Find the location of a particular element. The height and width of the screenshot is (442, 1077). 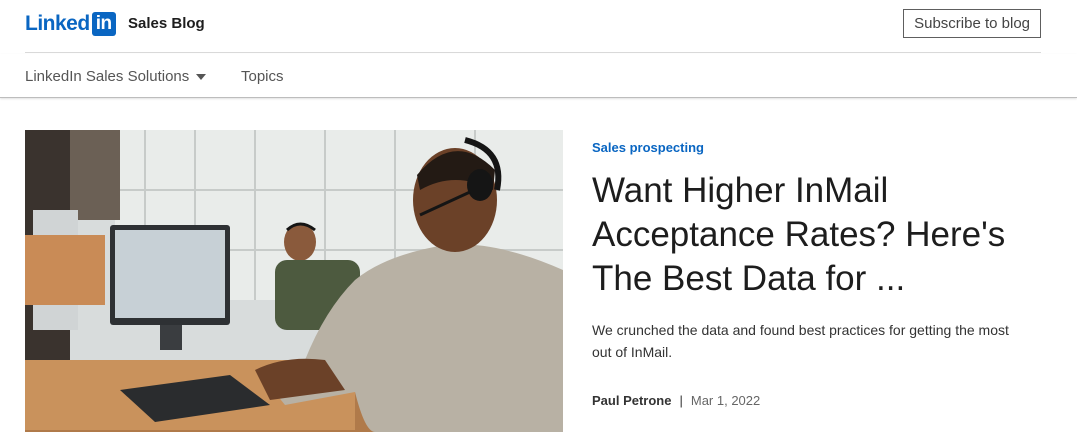

article-byline: Paul Petrone | Mar 1, 2022 is located at coordinates (812, 400).